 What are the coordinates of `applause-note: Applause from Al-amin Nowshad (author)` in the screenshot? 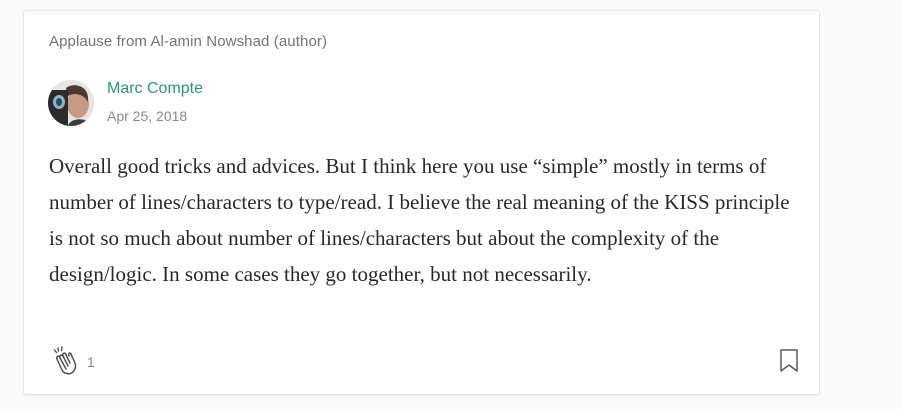 It's located at (188, 41).